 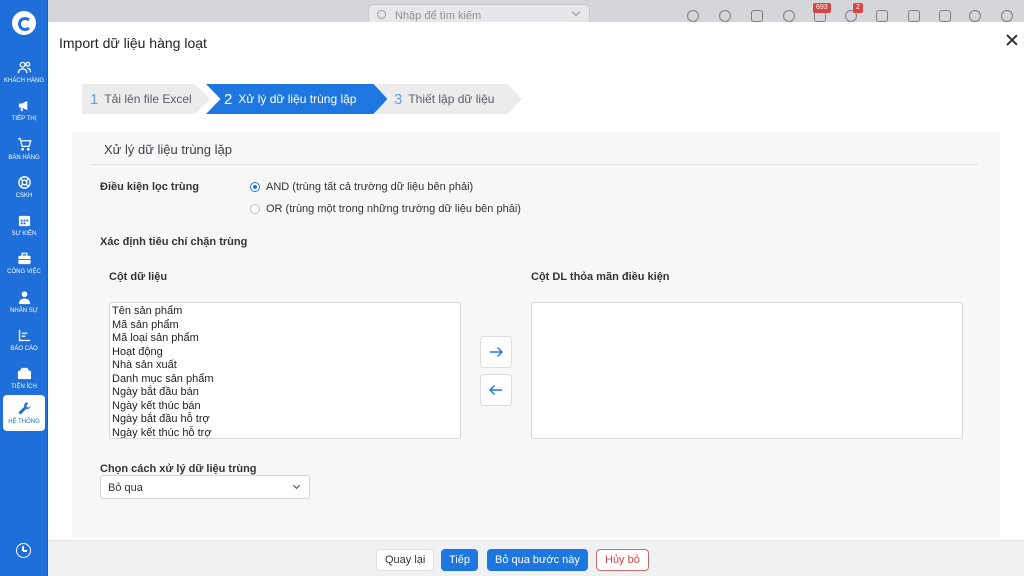 What do you see at coordinates (24, 298) in the screenshot?
I see `person-icon` at bounding box center [24, 298].